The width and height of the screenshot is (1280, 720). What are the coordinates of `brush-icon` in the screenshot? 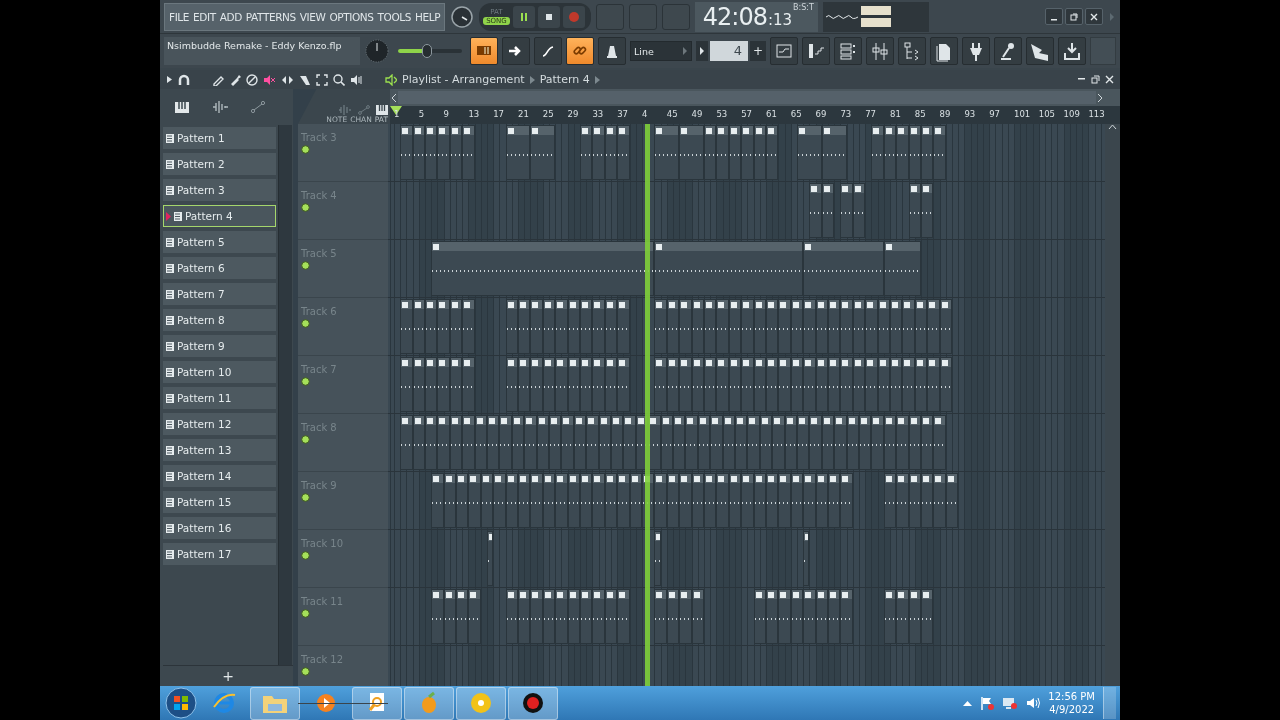 It's located at (235, 79).